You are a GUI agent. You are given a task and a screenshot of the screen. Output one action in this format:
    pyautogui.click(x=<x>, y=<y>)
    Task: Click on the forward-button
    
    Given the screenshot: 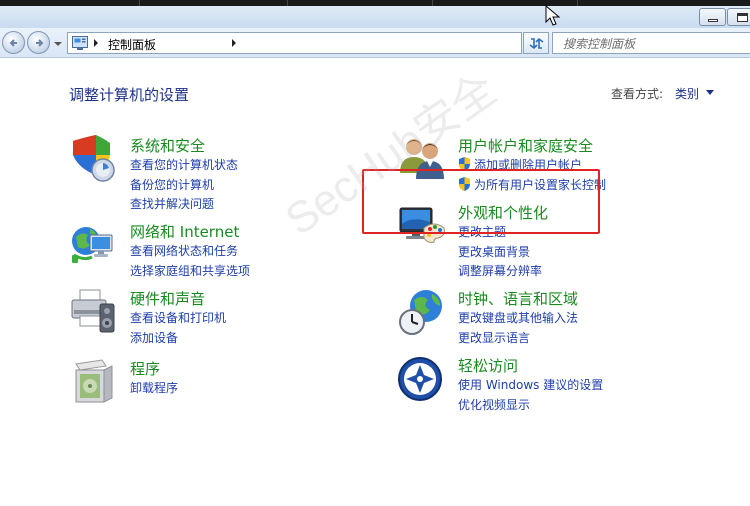 What is the action you would take?
    pyautogui.click(x=38, y=42)
    